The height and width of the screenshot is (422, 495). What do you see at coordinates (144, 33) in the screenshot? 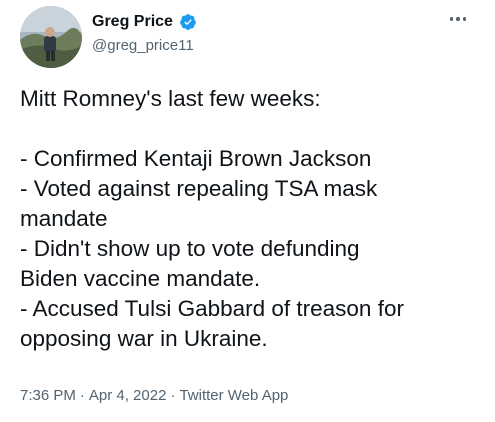
I see `author-block: Greg Price @greg_price11` at bounding box center [144, 33].